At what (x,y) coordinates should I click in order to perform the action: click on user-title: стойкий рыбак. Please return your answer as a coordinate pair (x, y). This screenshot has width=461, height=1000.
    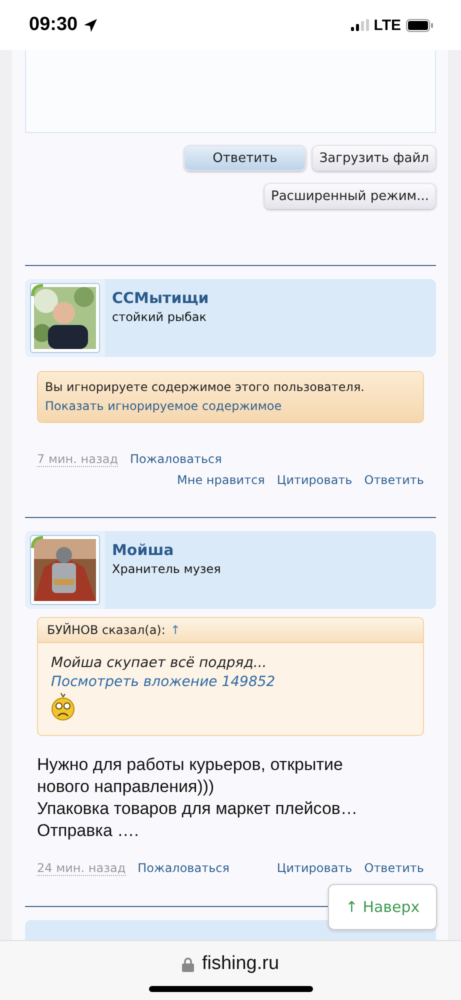
    Looking at the image, I should click on (160, 317).